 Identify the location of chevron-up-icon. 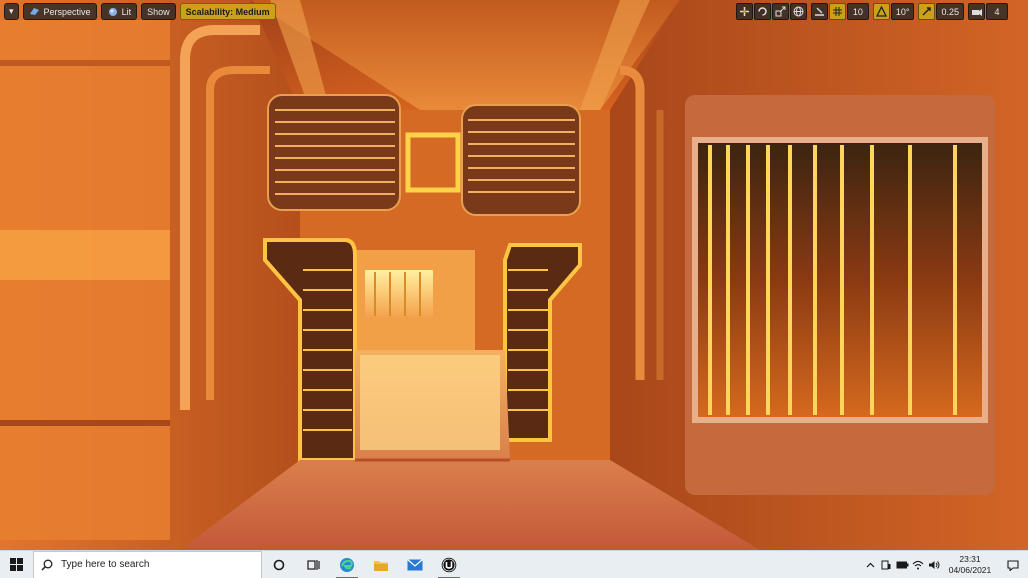
(870, 565).